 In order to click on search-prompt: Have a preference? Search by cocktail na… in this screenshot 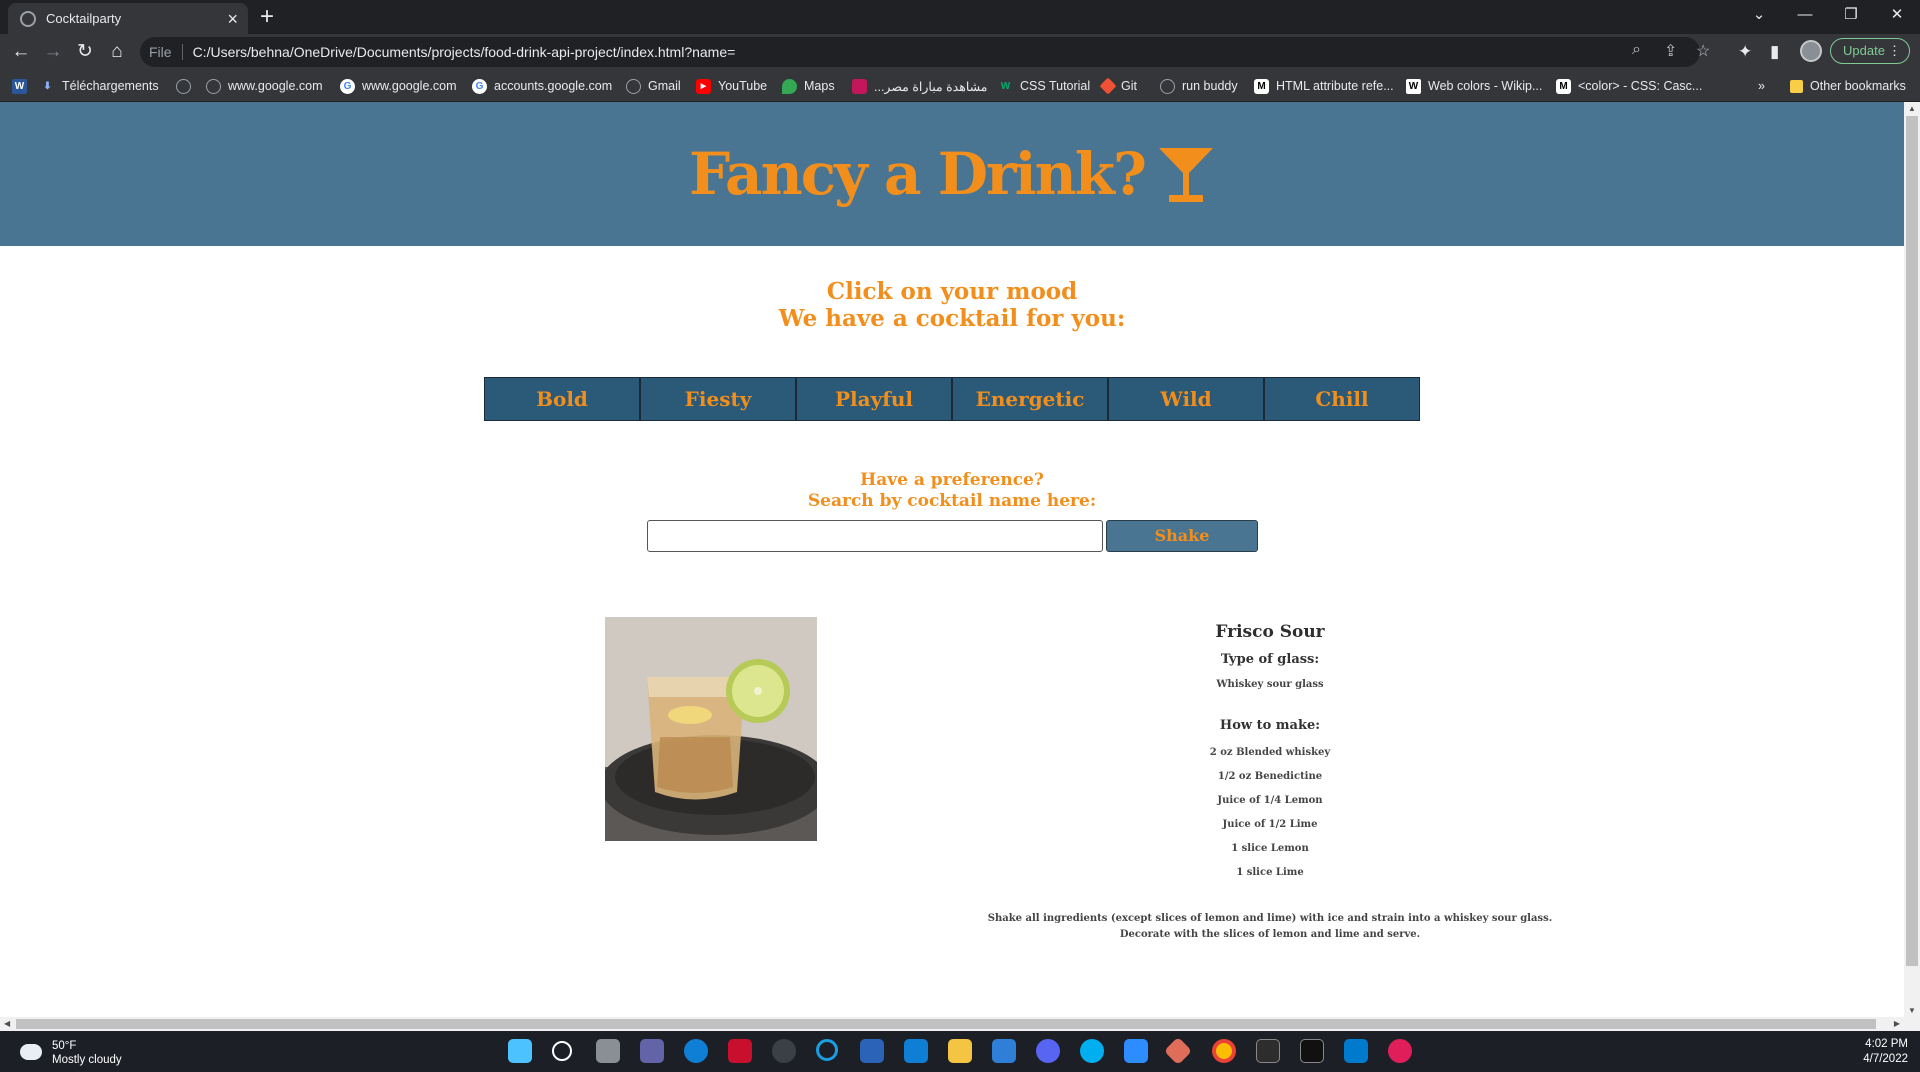, I will do `click(952, 491)`.